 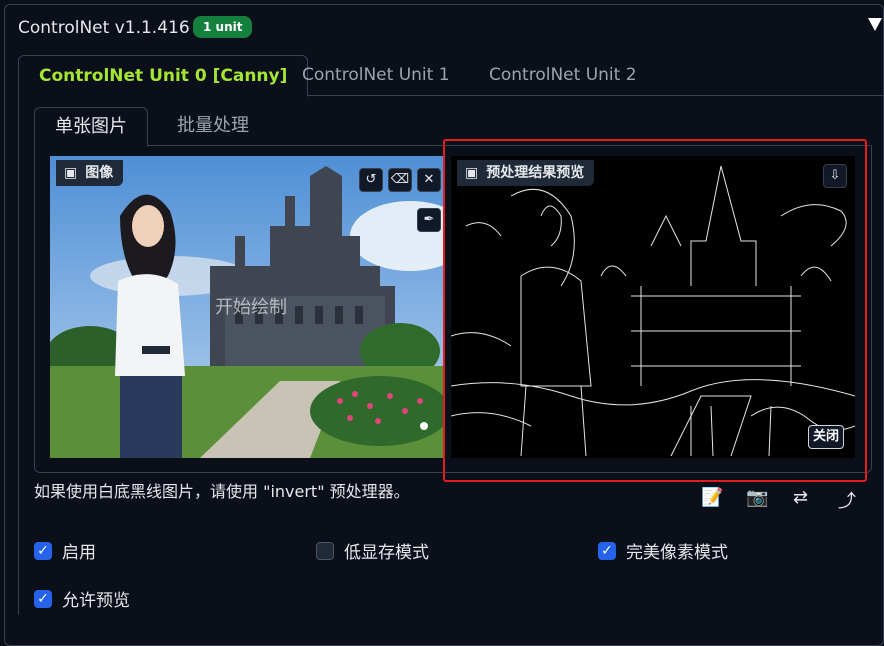 What do you see at coordinates (96, 601) in the screenshot?
I see `allow-preview-label: 允许预览` at bounding box center [96, 601].